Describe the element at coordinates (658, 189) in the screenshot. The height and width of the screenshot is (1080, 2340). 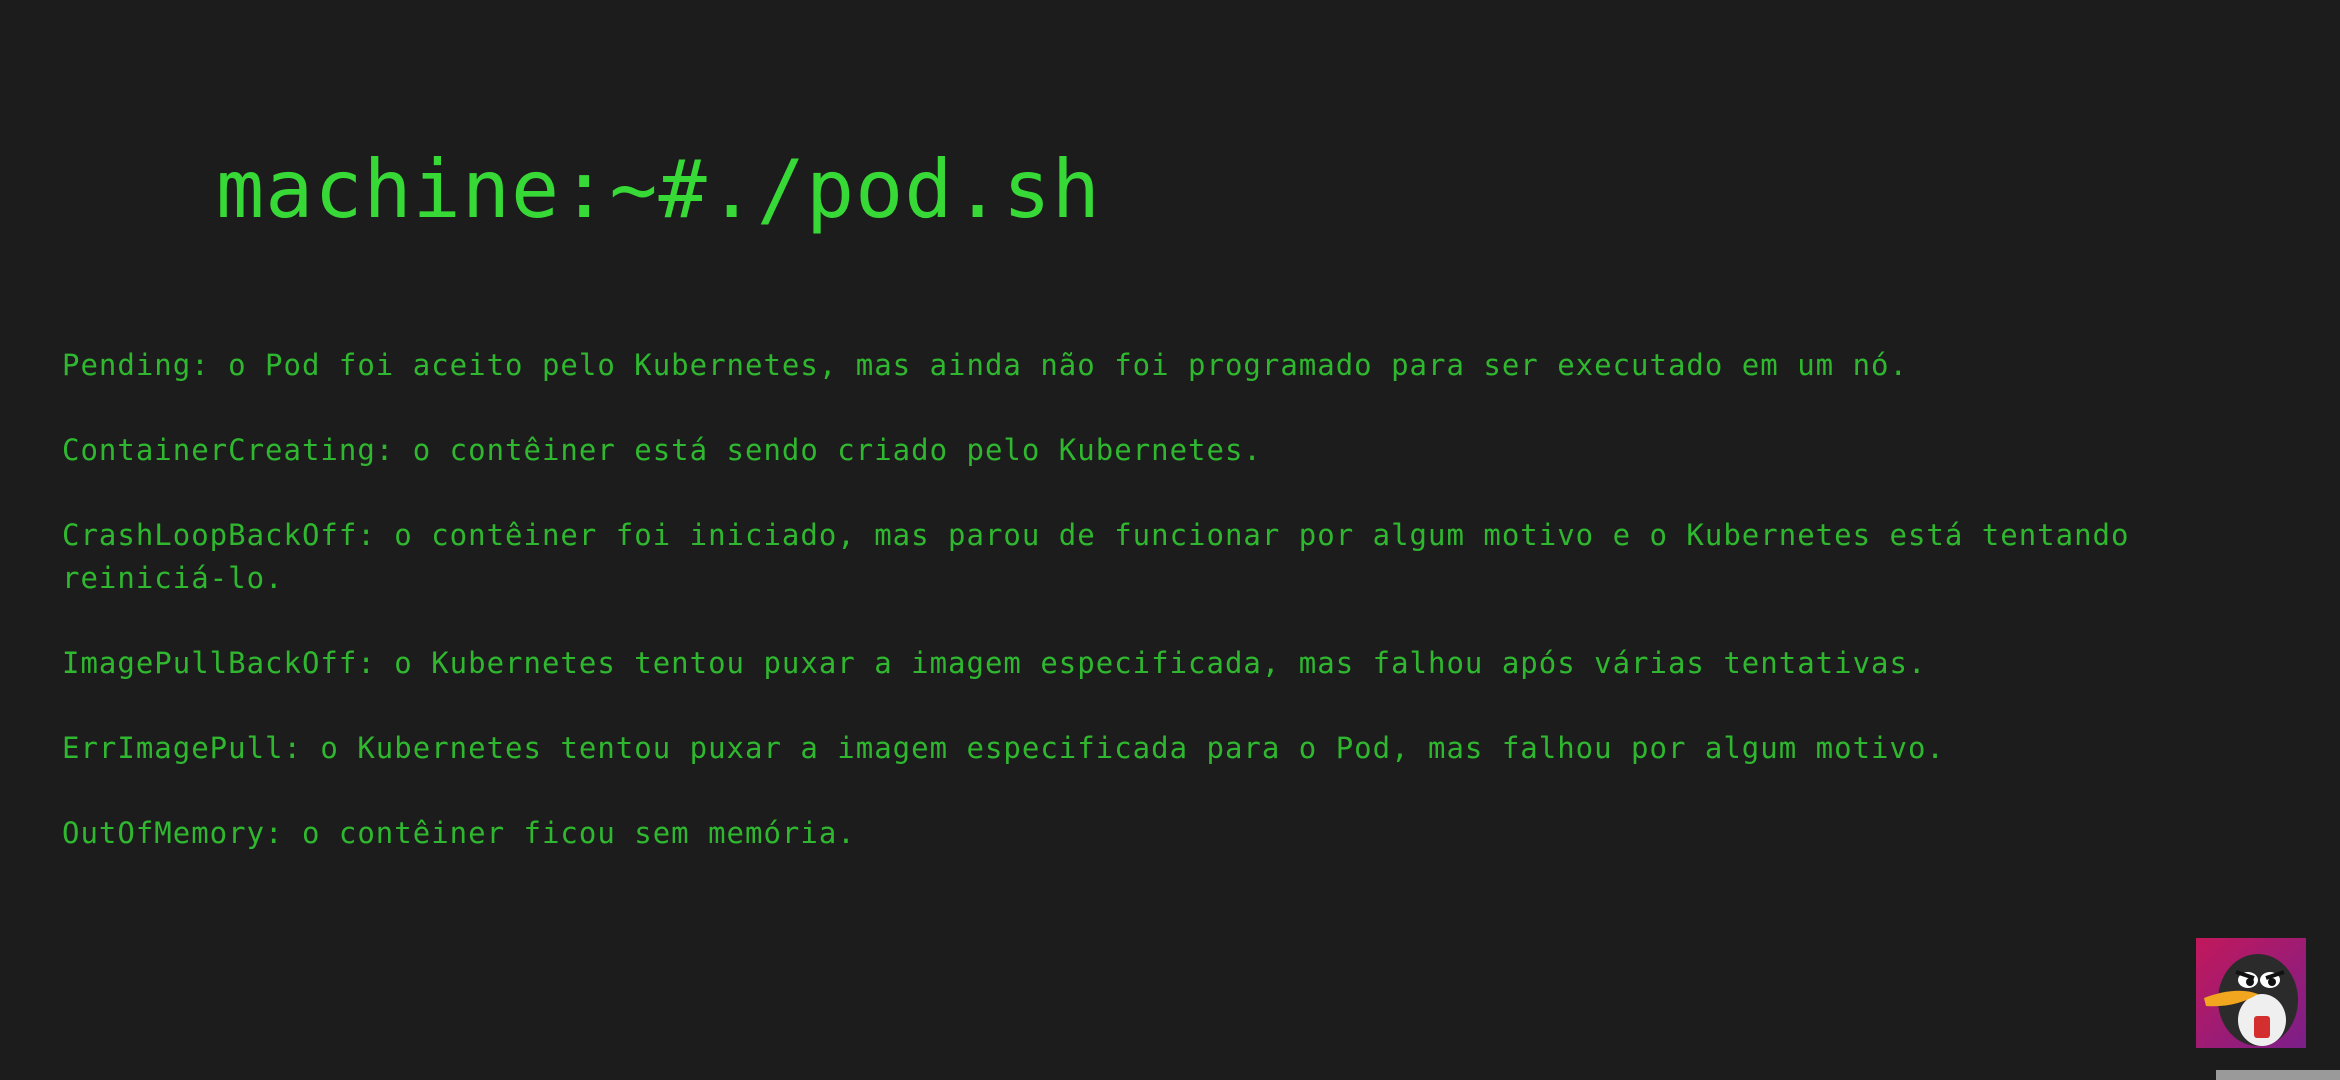
I see `terminal-prompt: machine:~#./pod.sh` at that location.